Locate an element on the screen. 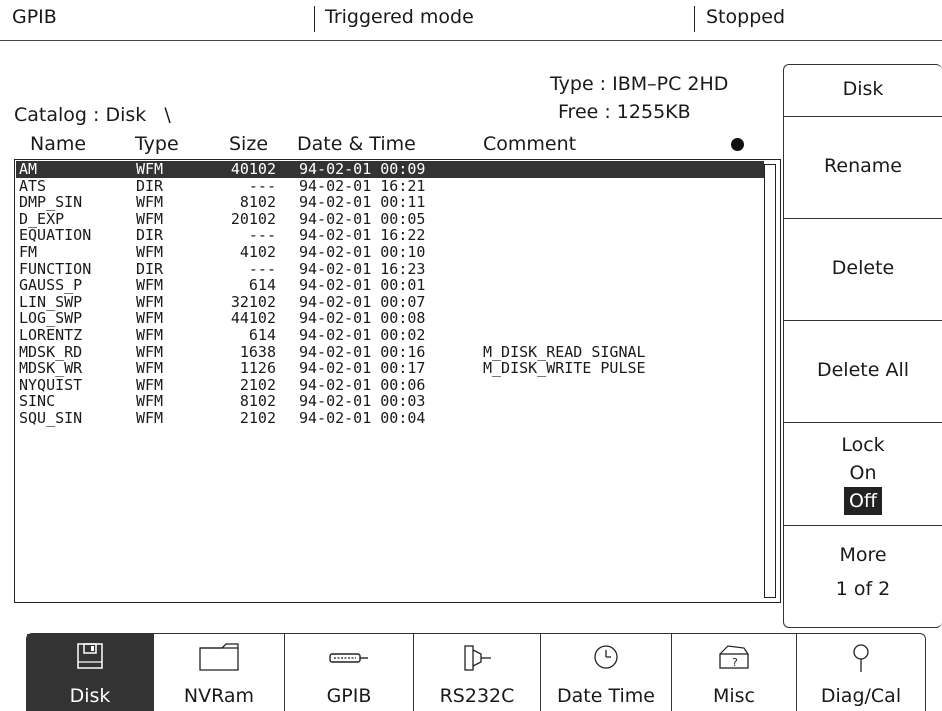  delete-button: Delete is located at coordinates (863, 270).